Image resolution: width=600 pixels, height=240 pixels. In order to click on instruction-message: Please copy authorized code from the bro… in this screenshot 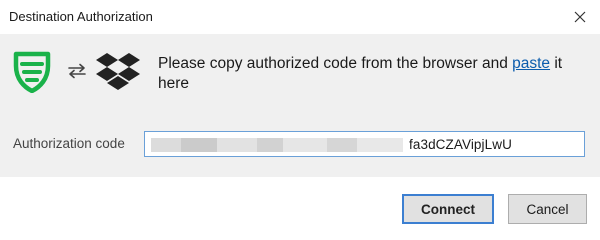, I will do `click(373, 74)`.